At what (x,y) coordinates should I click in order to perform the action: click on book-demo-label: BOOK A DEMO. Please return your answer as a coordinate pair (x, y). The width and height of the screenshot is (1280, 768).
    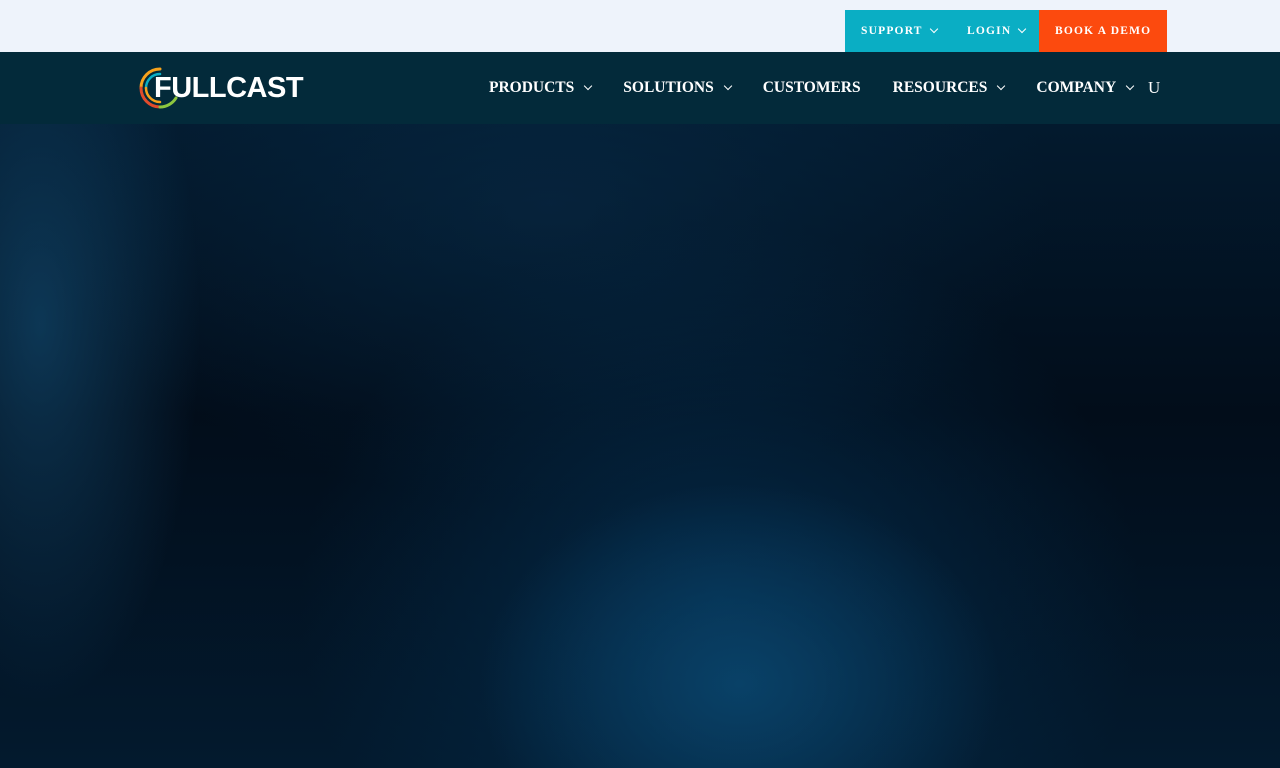
    Looking at the image, I should click on (1103, 31).